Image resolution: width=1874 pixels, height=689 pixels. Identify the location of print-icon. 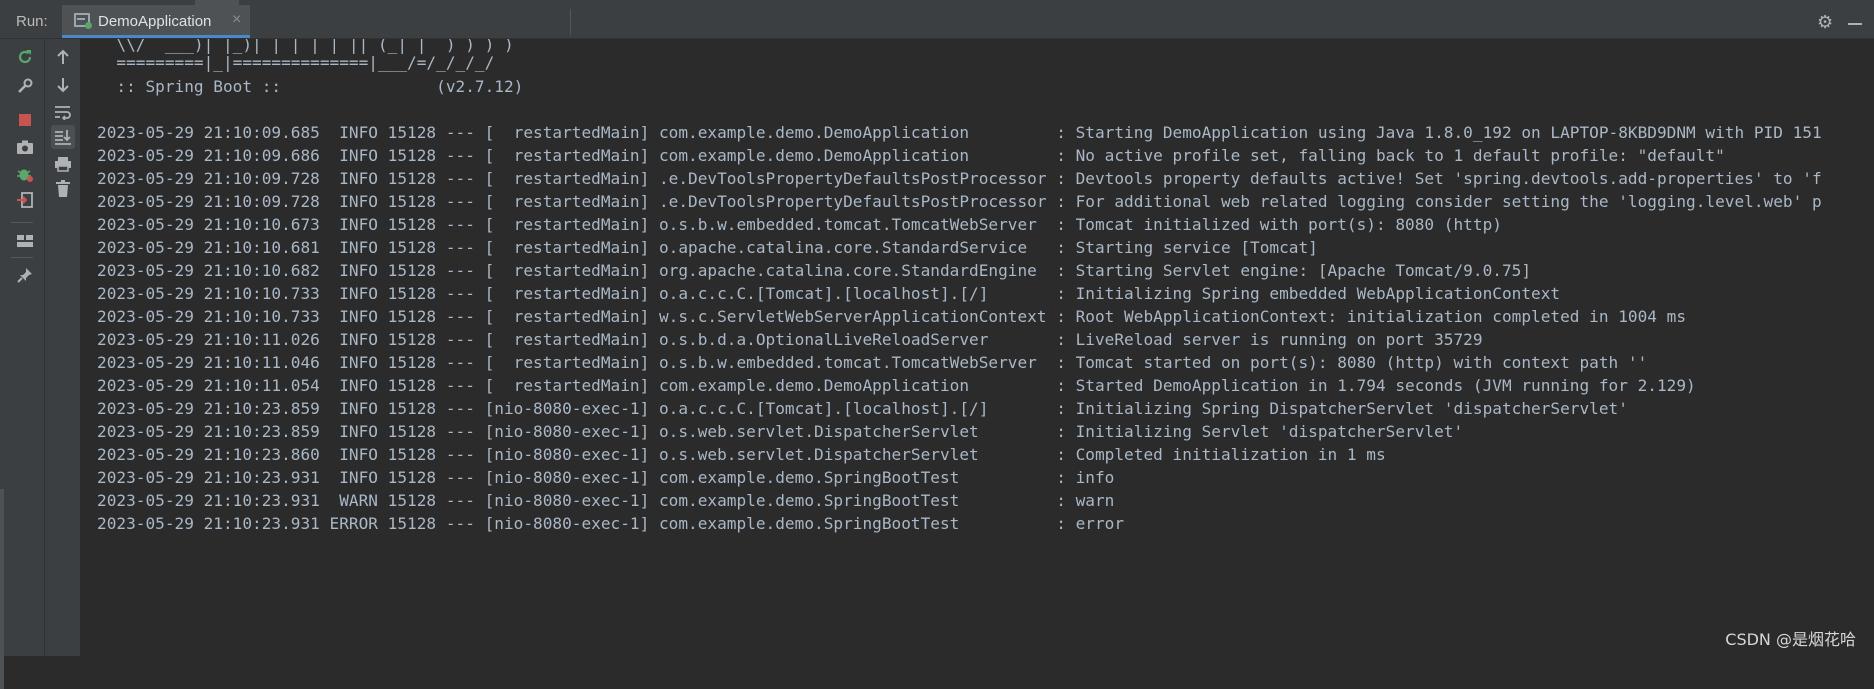
(63, 164).